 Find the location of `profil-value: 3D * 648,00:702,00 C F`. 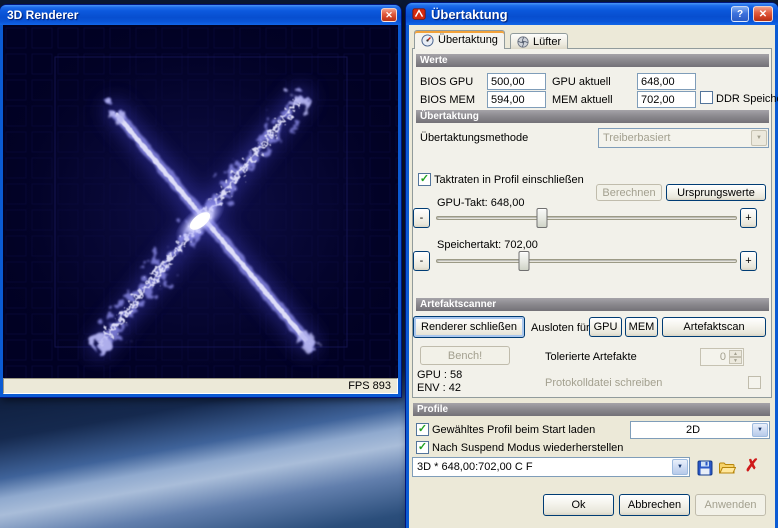

profil-value: 3D * 648,00:702,00 C F is located at coordinates (475, 467).